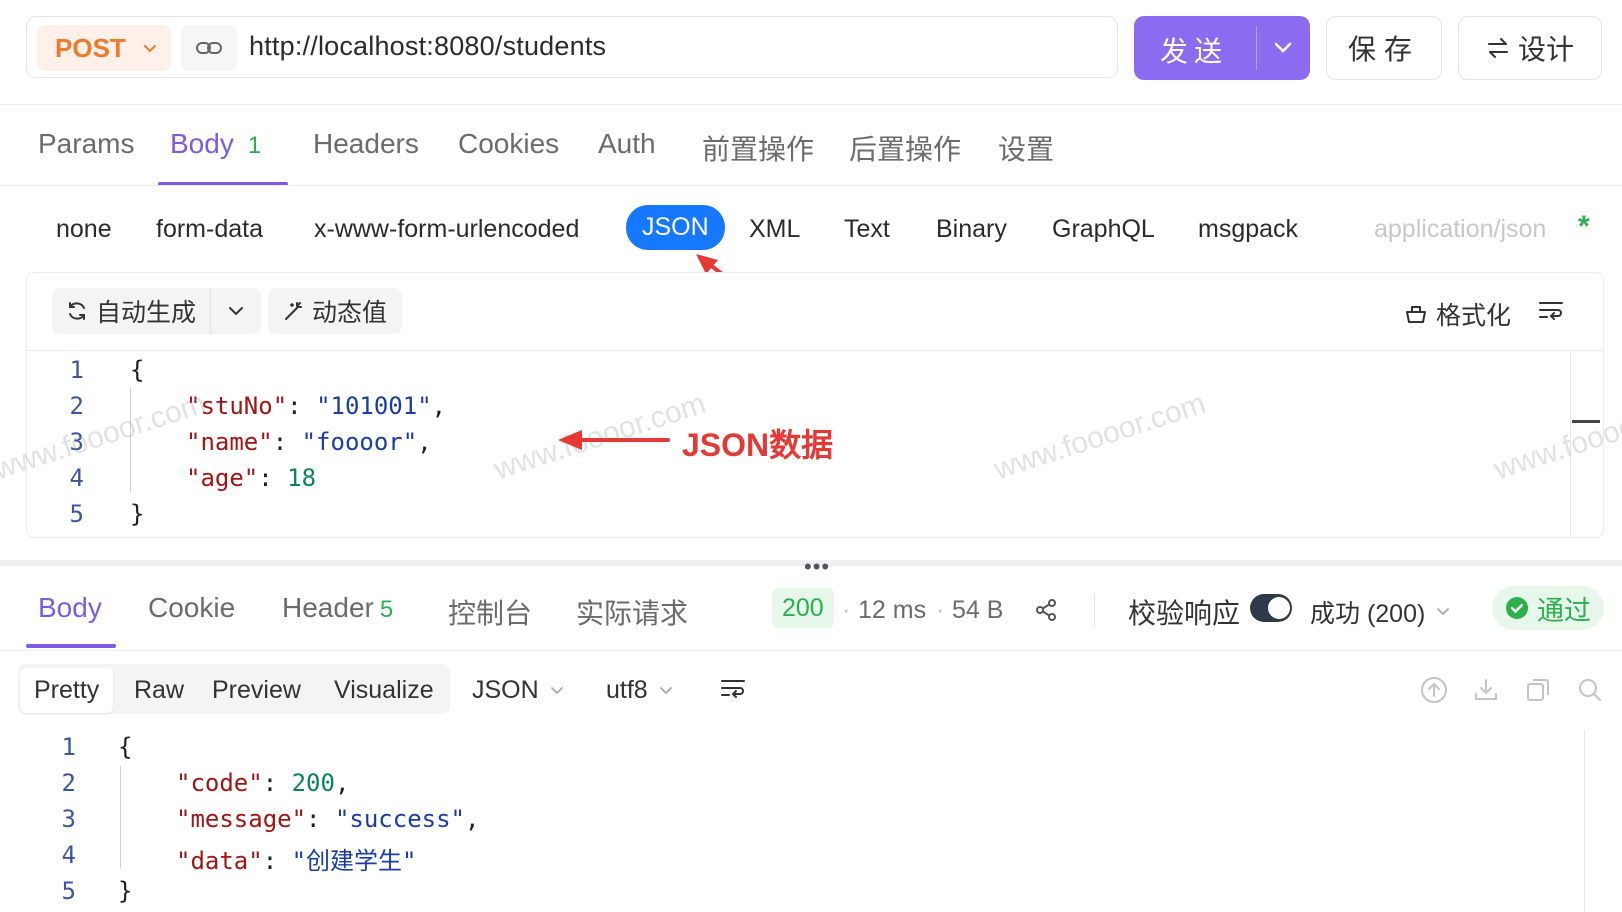 The image size is (1622, 912). I want to click on auto-generate-label: 自动生成, so click(146, 313).